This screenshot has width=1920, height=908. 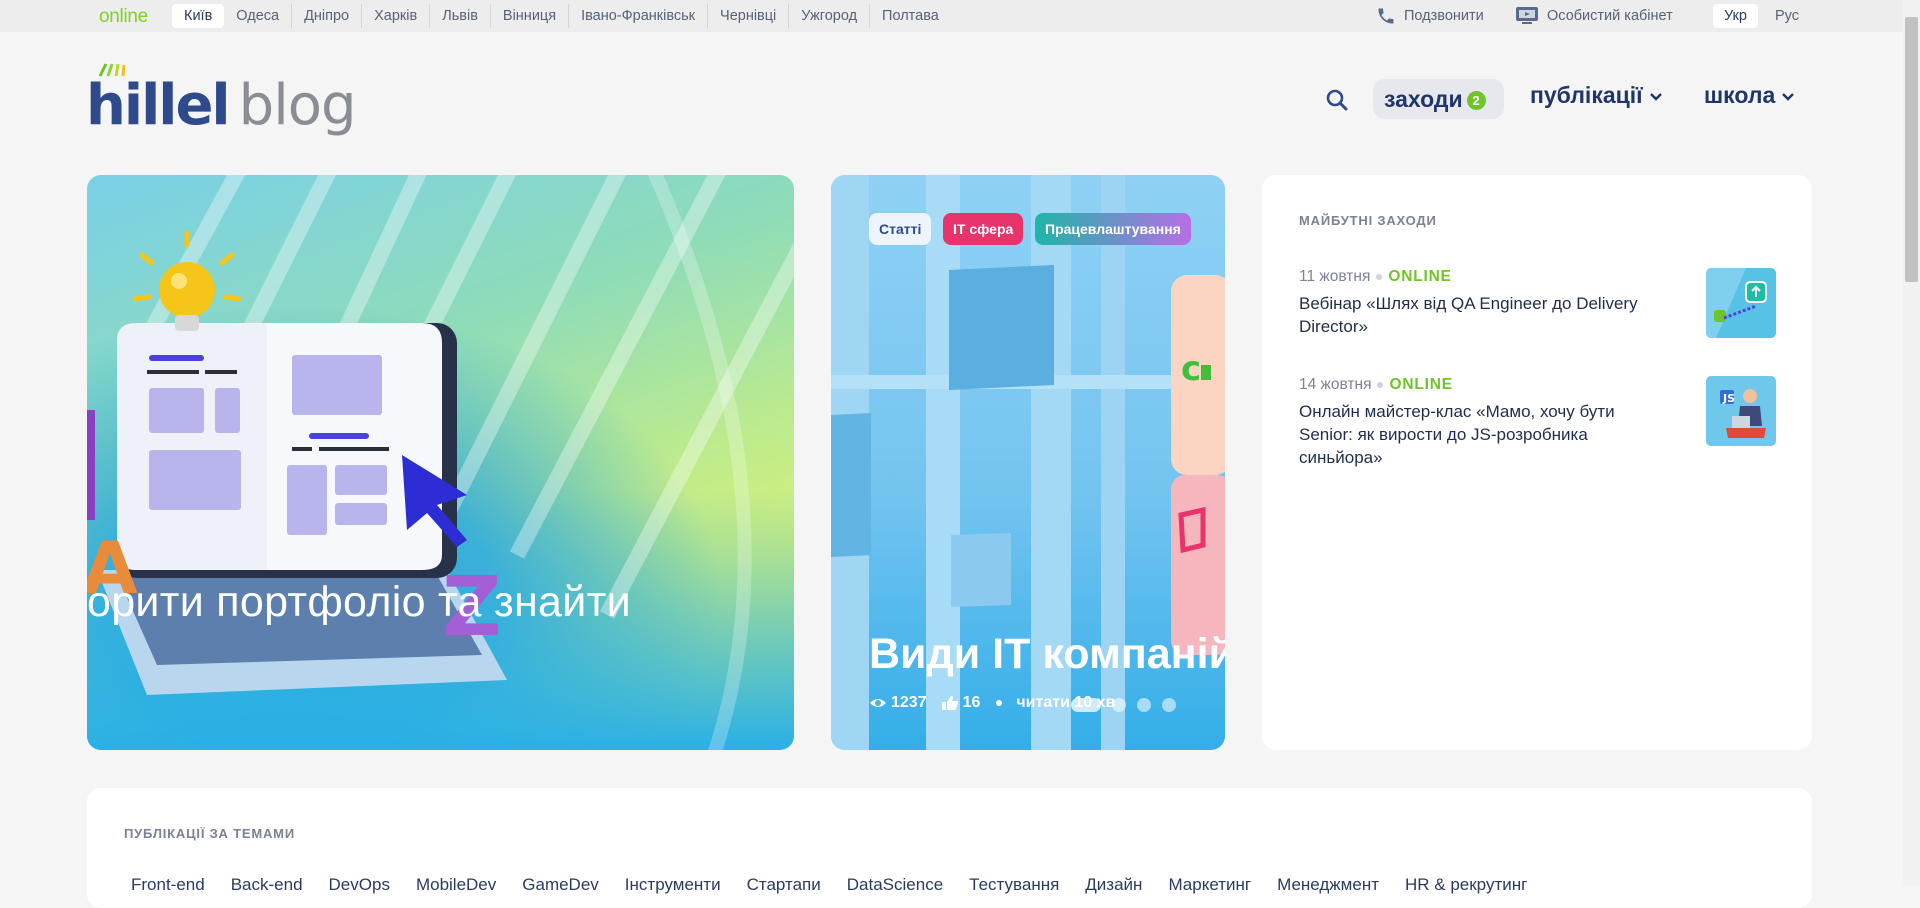 What do you see at coordinates (1337, 100) in the screenshot?
I see `search-icon` at bounding box center [1337, 100].